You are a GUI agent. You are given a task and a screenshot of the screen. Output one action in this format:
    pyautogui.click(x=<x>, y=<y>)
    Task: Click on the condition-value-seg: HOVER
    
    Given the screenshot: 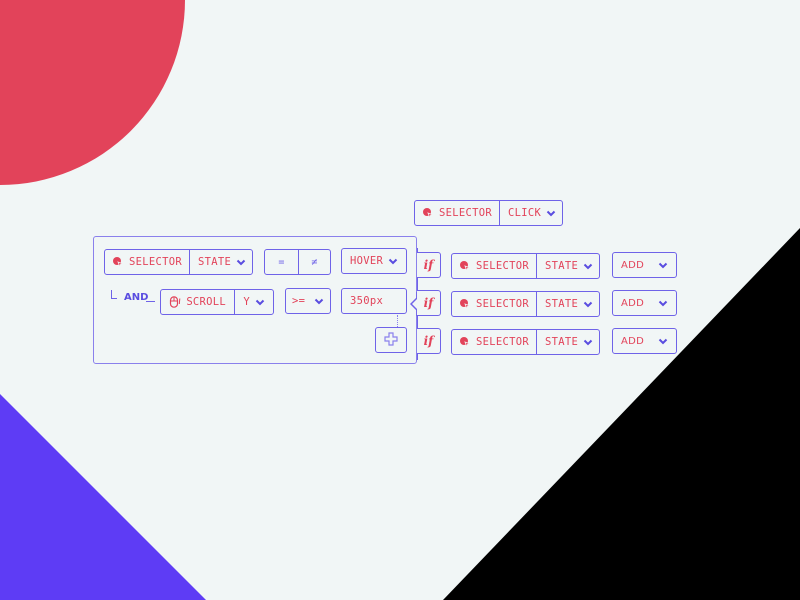 What is the action you would take?
    pyautogui.click(x=374, y=261)
    